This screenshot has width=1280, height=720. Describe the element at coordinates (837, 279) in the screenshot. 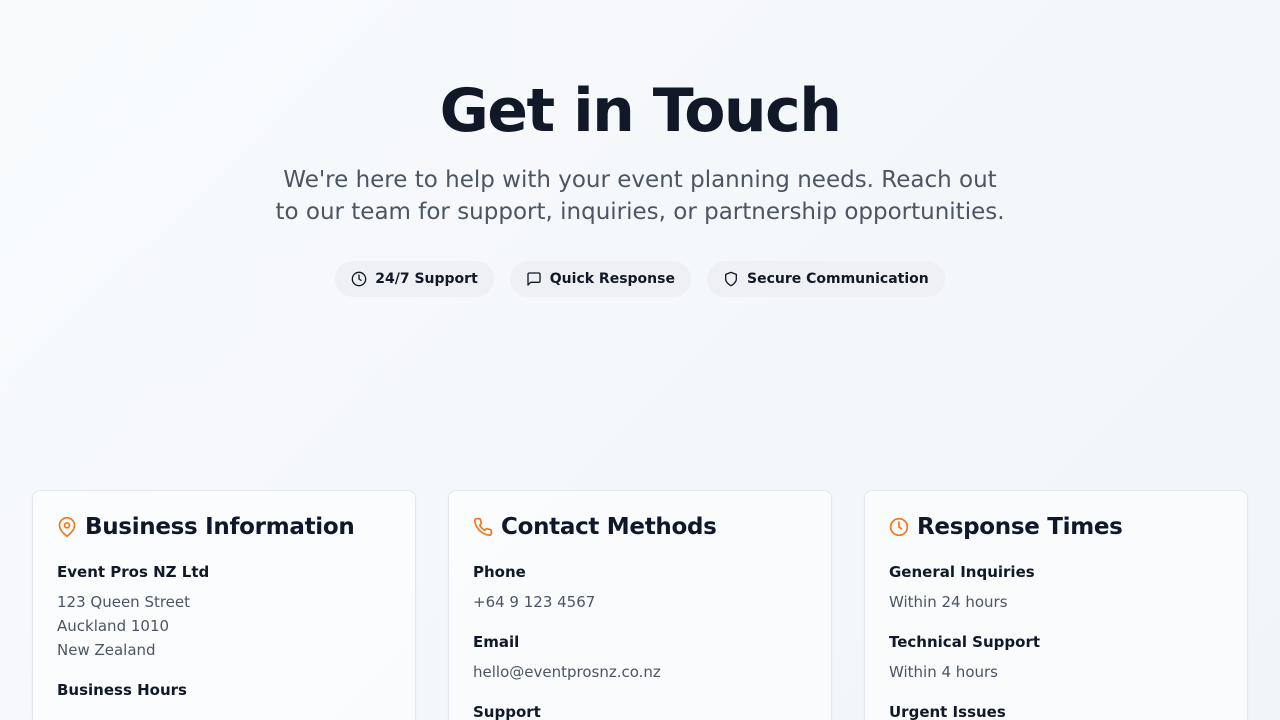

I see `badge-label: Secure Communication` at that location.